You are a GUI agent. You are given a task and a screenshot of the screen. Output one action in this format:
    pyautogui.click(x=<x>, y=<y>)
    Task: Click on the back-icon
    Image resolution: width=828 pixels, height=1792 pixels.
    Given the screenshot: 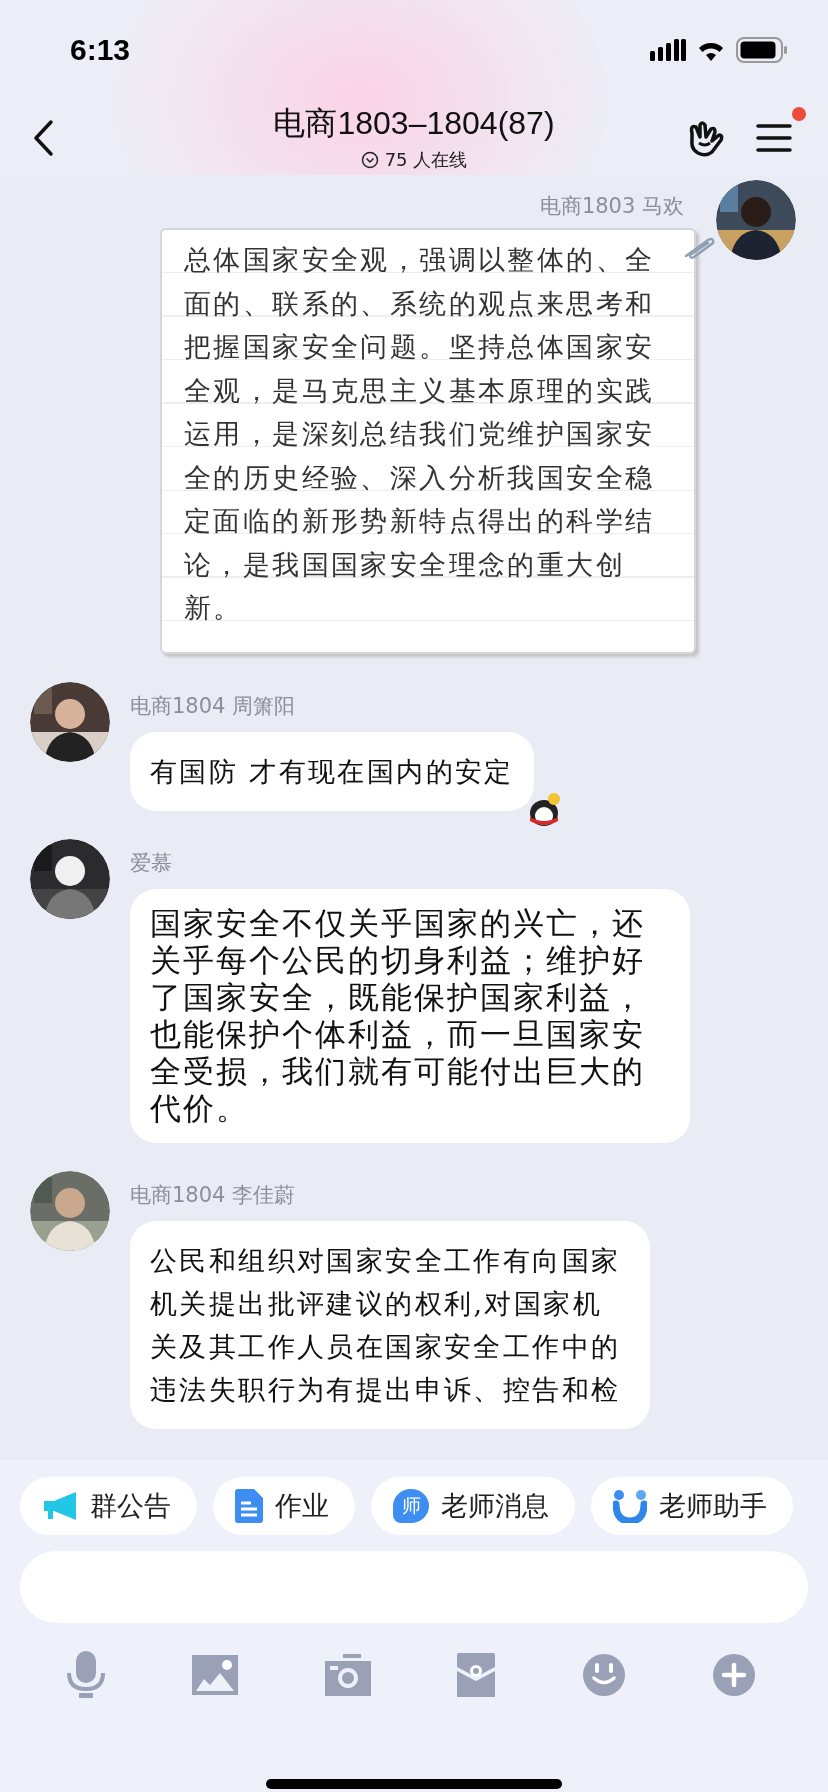 What is the action you would take?
    pyautogui.click(x=43, y=137)
    